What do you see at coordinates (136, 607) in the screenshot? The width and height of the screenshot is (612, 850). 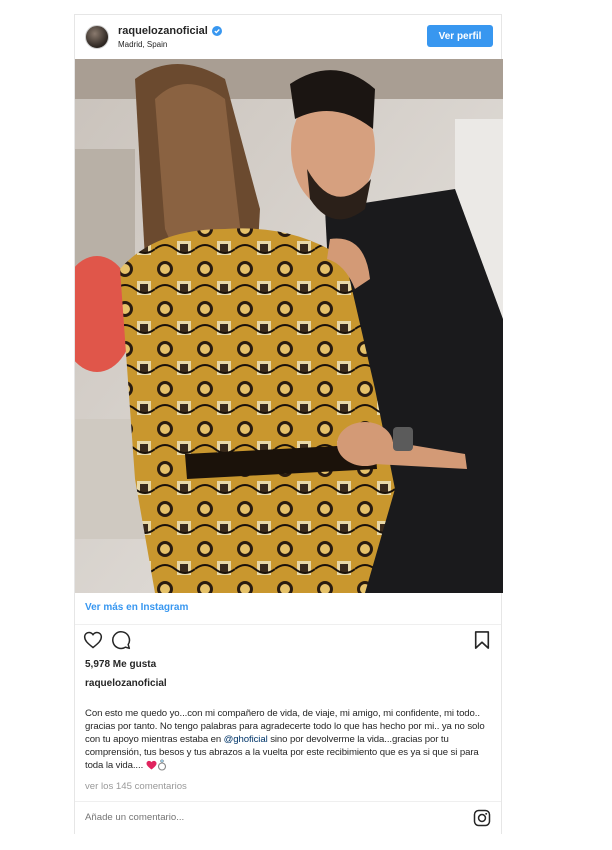 I see `view-more-on-instagram-link: Ver más en Instagram` at bounding box center [136, 607].